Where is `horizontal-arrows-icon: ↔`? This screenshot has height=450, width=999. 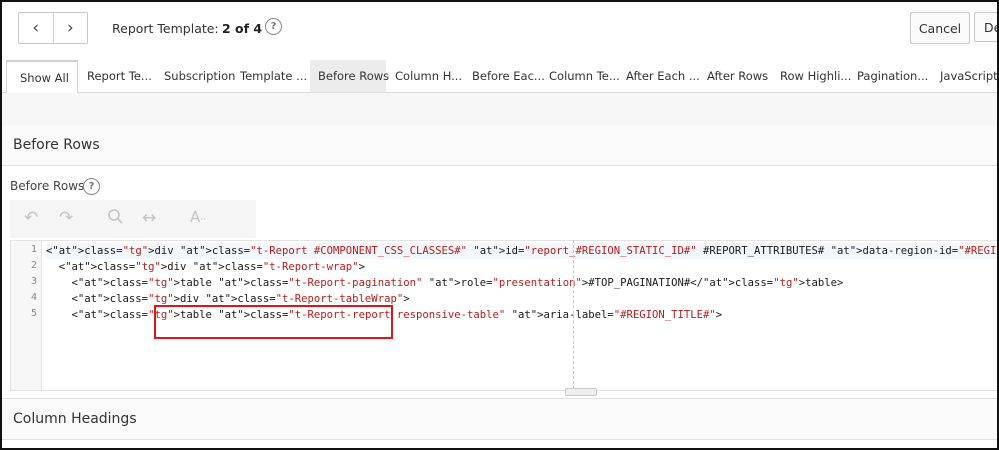
horizontal-arrows-icon: ↔ is located at coordinates (149, 218).